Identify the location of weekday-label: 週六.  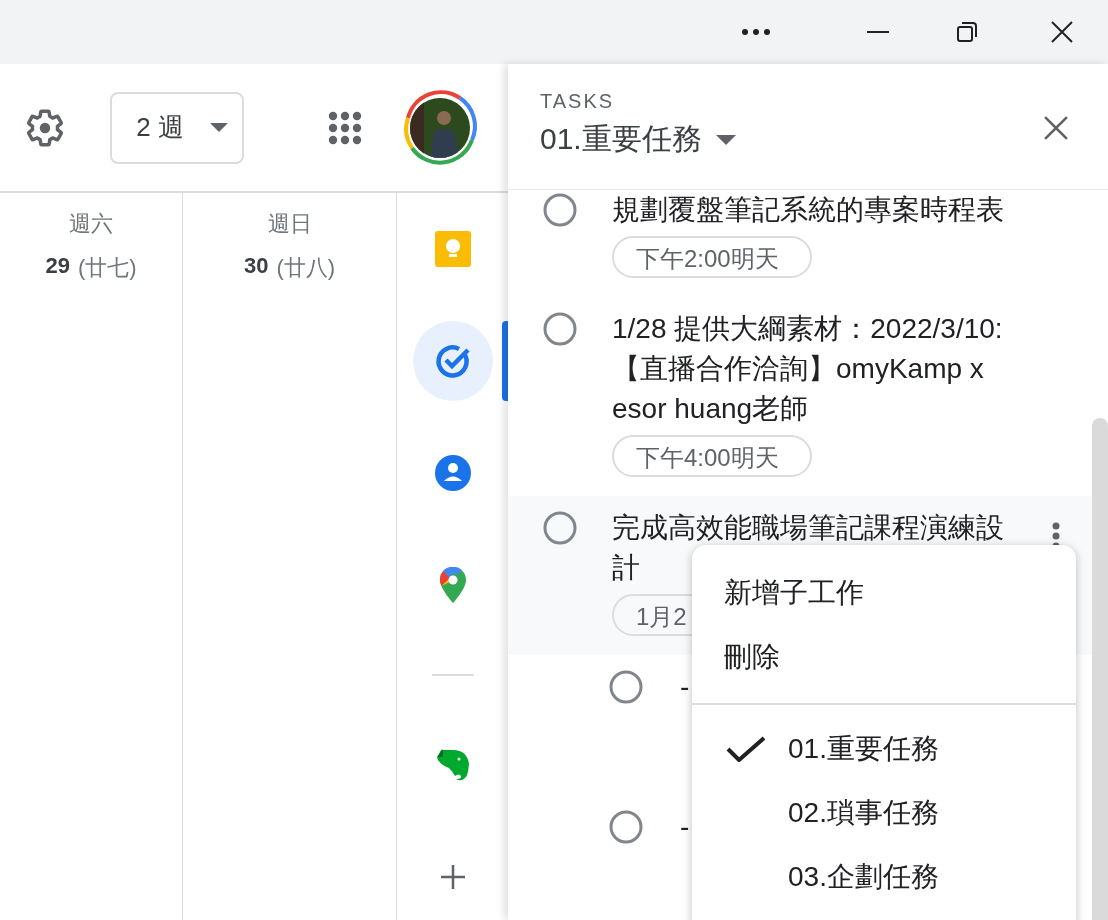
(91, 224).